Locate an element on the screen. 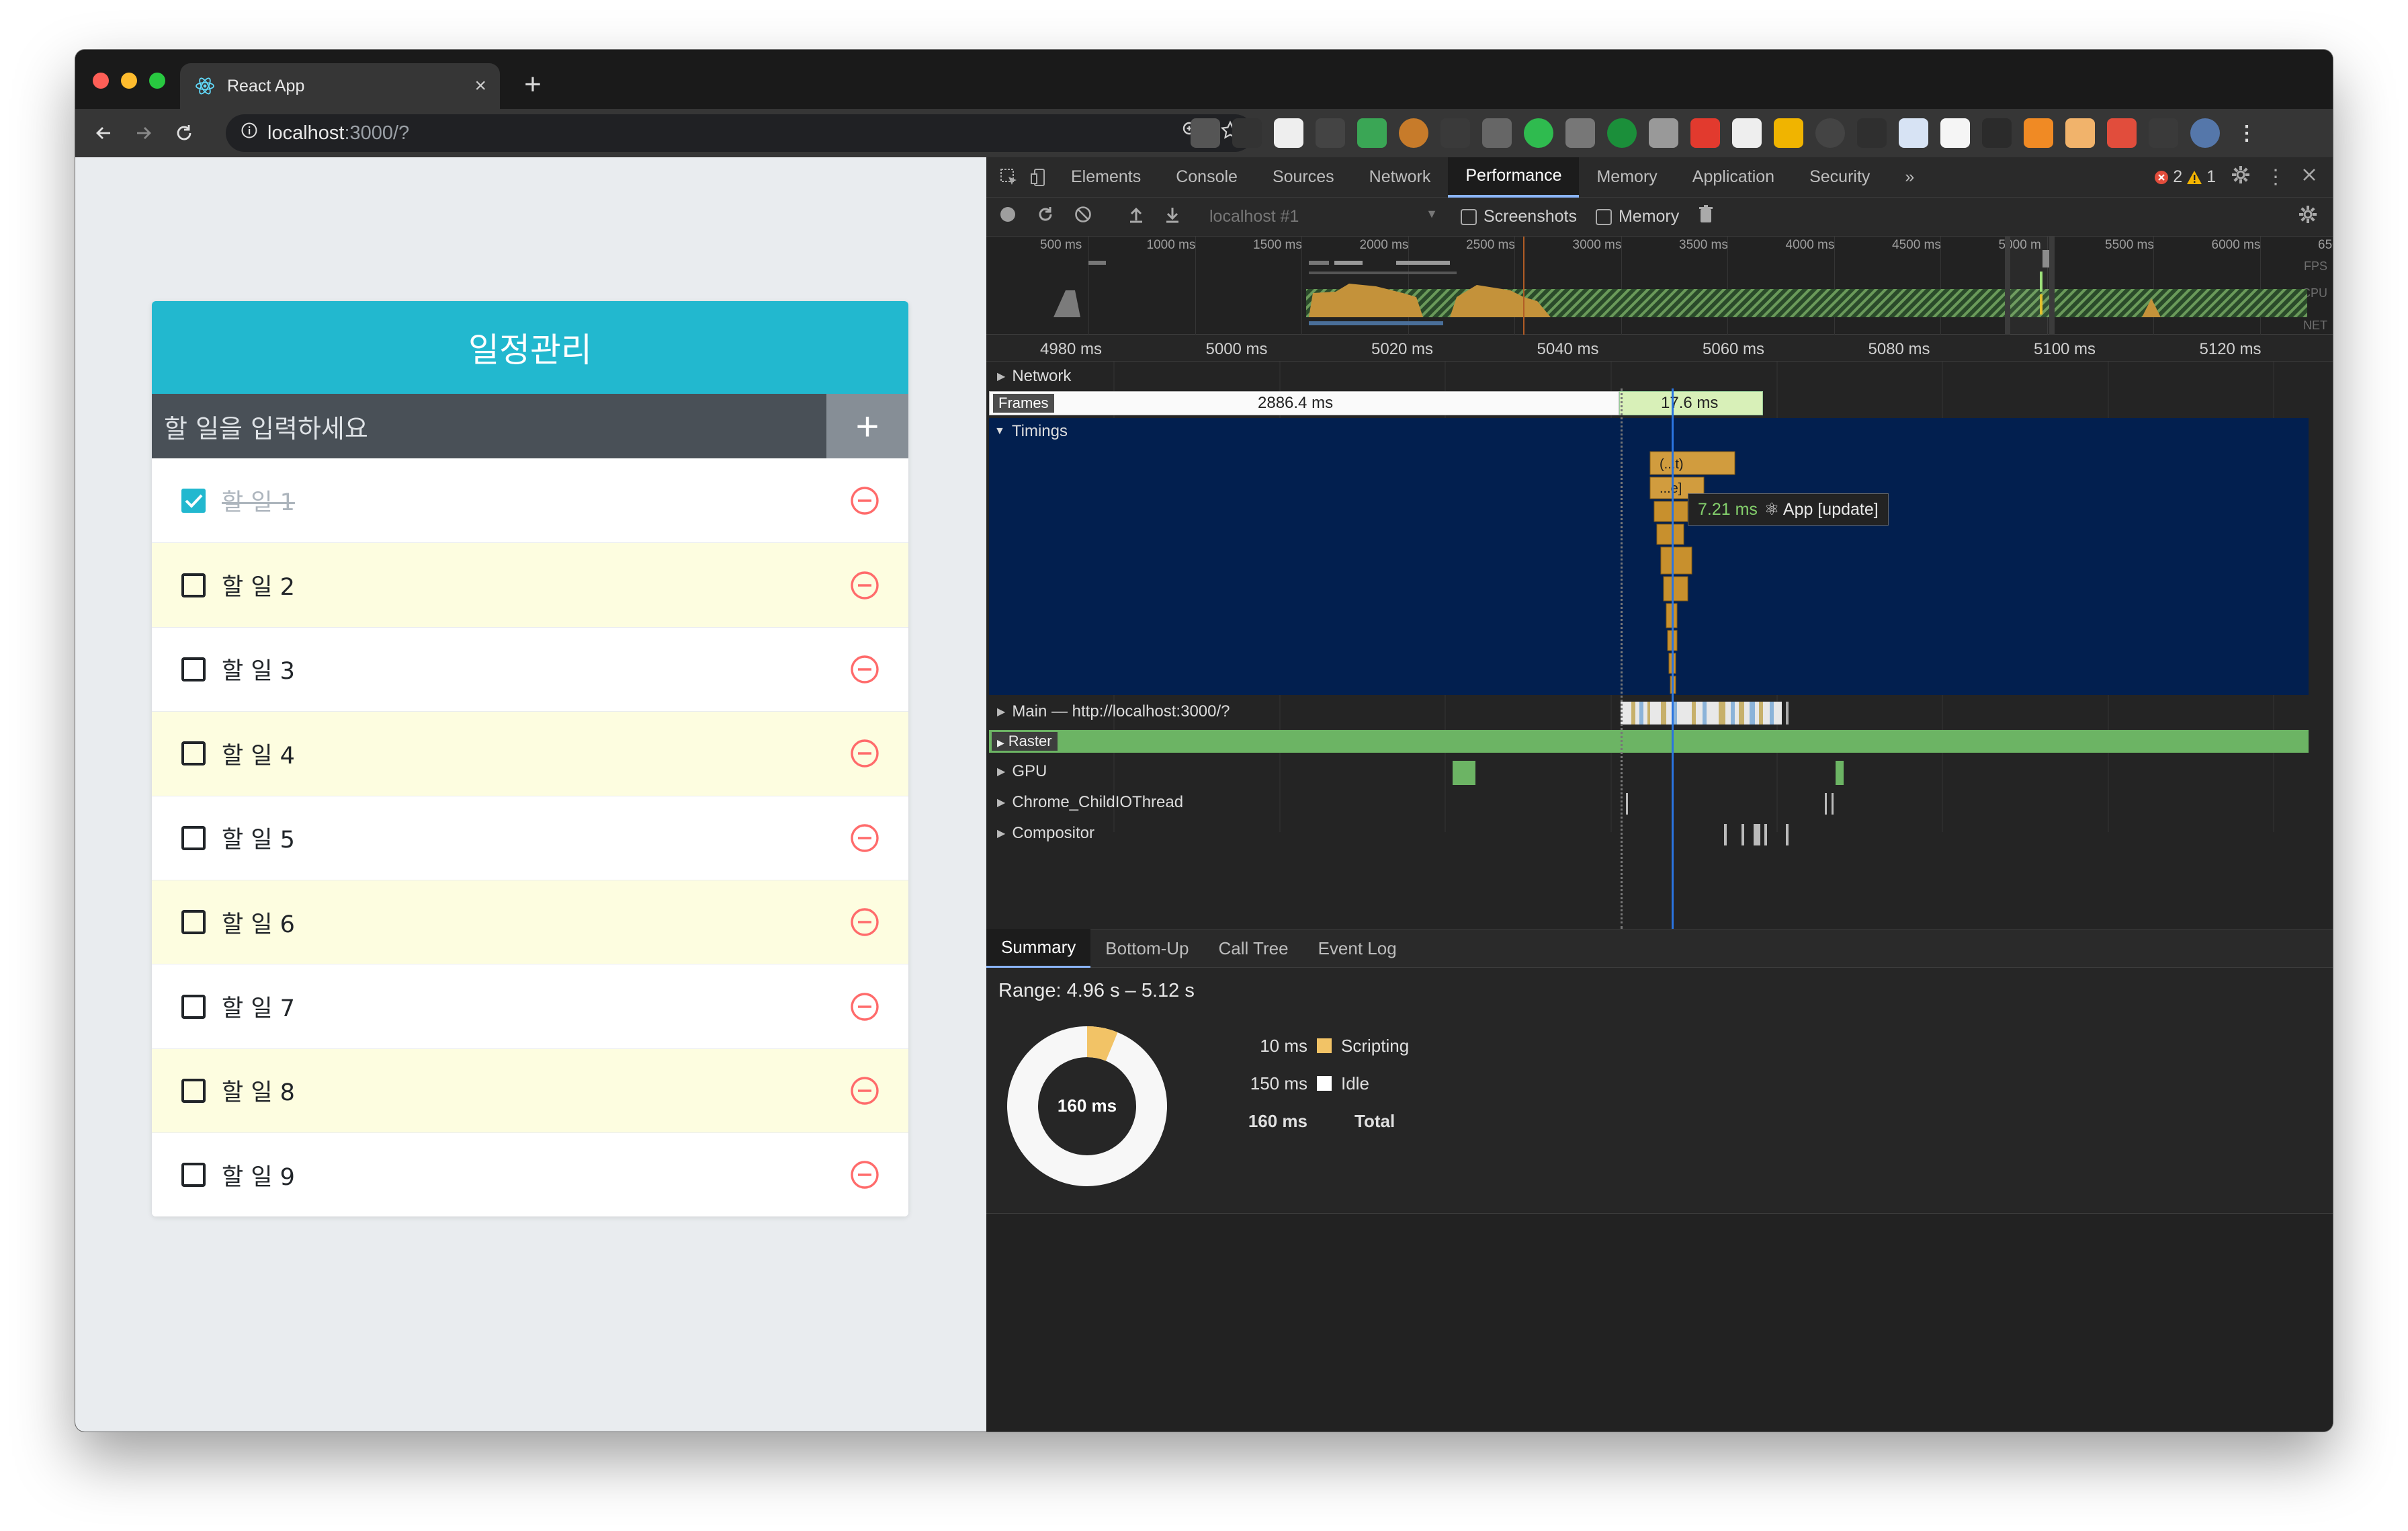 The image size is (2408, 1531). reload-icon is located at coordinates (184, 133).